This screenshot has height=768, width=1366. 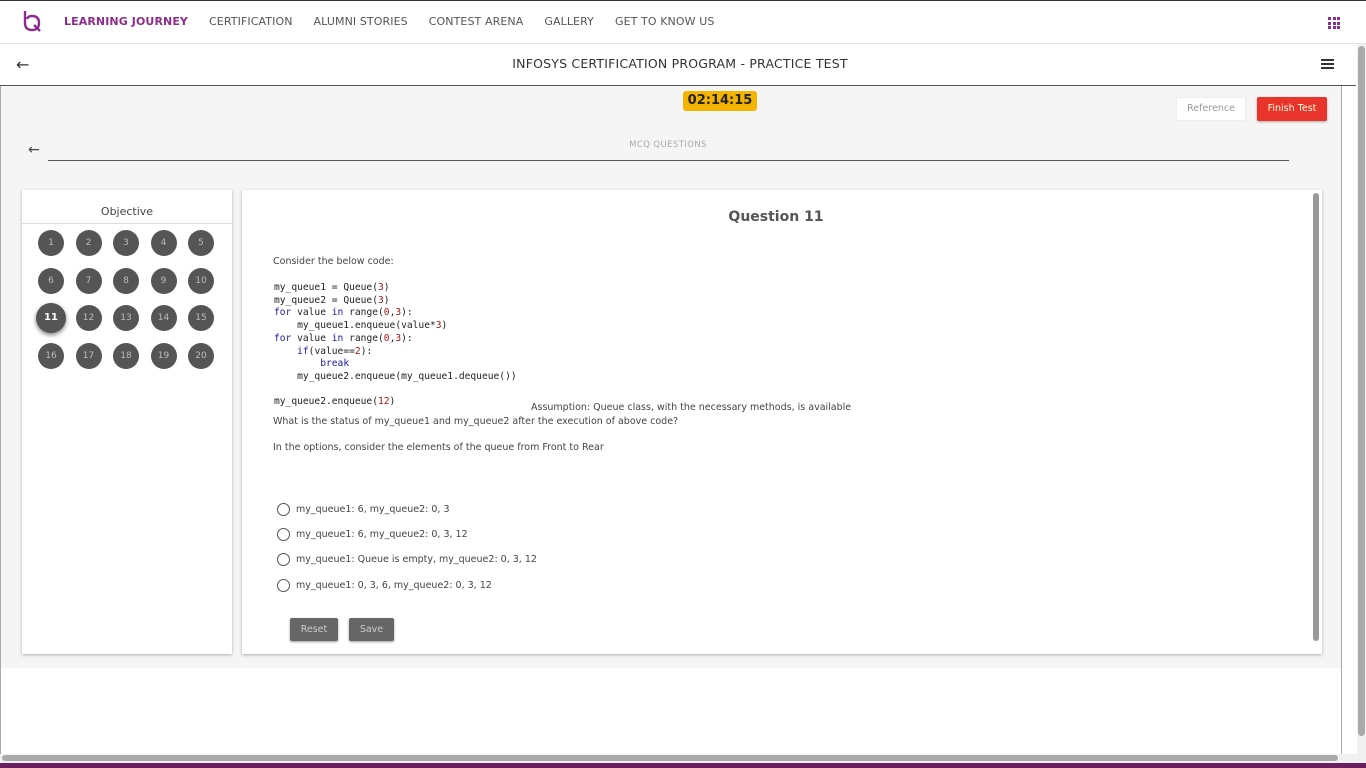 What do you see at coordinates (683, 765) in the screenshot?
I see `bottom-strip` at bounding box center [683, 765].